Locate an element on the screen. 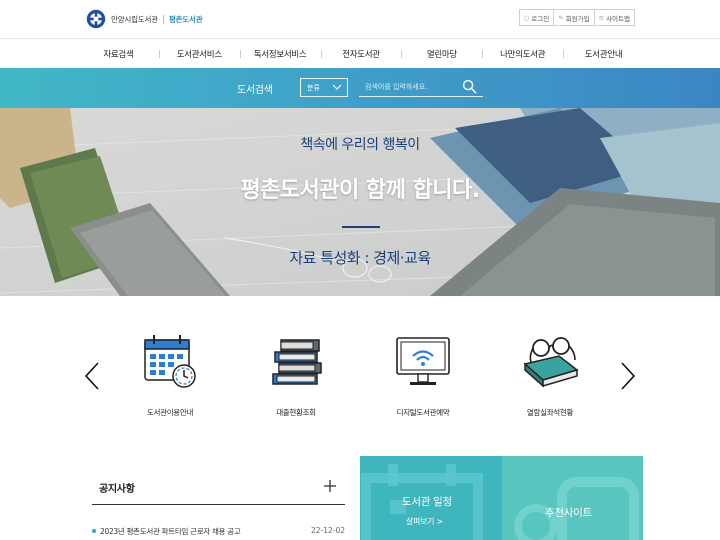  book-stack-icon is located at coordinates (297, 362).